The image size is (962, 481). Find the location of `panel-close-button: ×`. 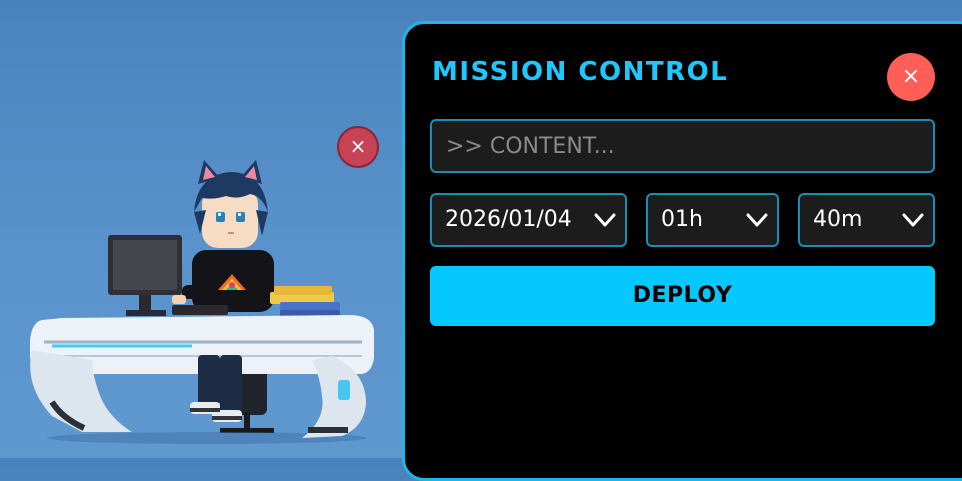

panel-close-button: × is located at coordinates (911, 77).